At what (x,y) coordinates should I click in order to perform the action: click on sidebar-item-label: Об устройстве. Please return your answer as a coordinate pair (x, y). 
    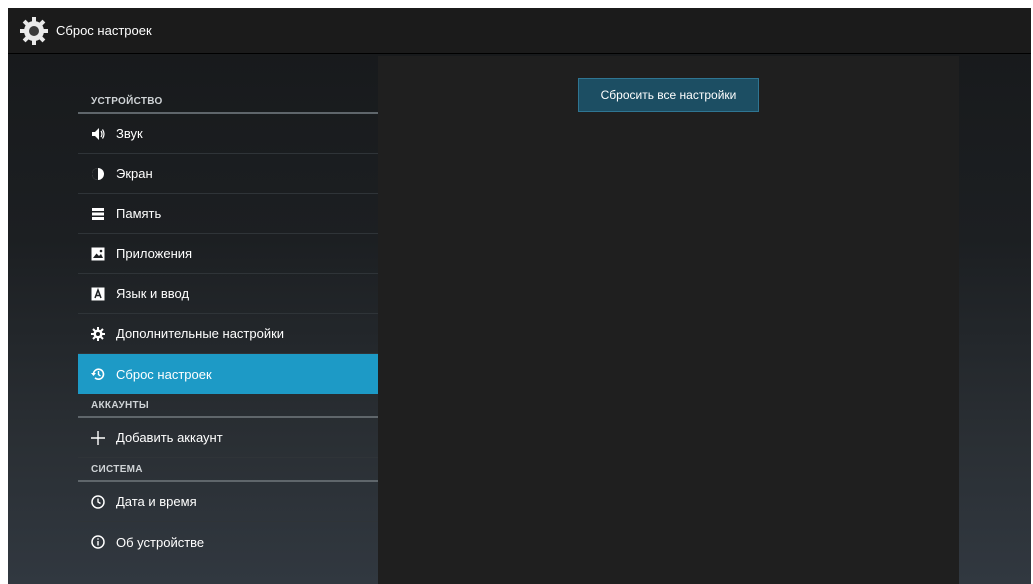
    Looking at the image, I should click on (160, 542).